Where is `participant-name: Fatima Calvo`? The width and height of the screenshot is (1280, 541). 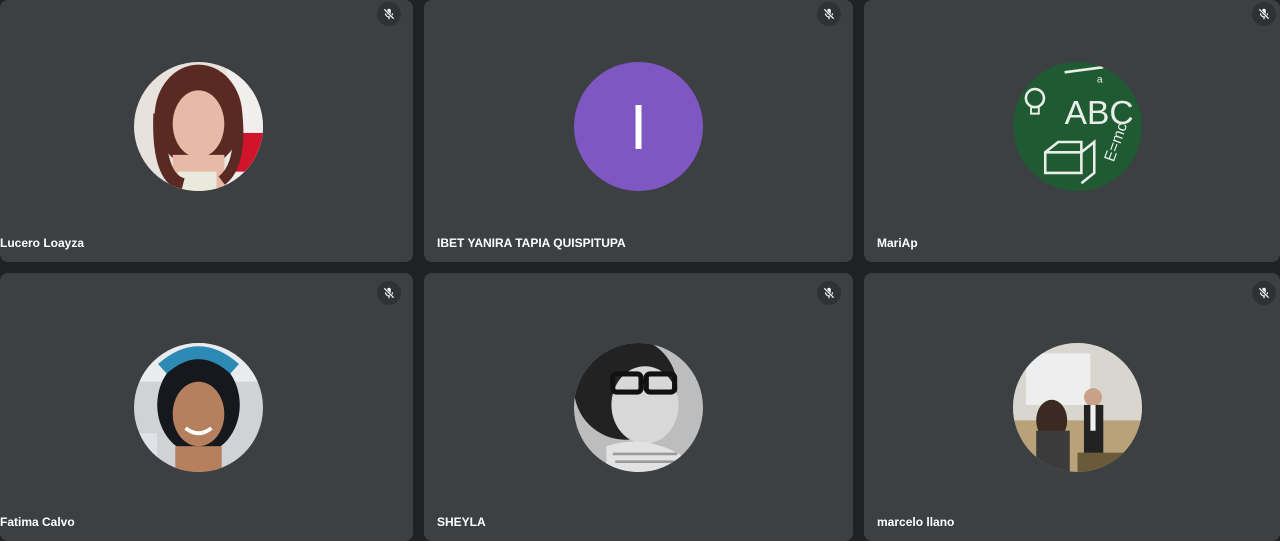
participant-name: Fatima Calvo is located at coordinates (37, 522).